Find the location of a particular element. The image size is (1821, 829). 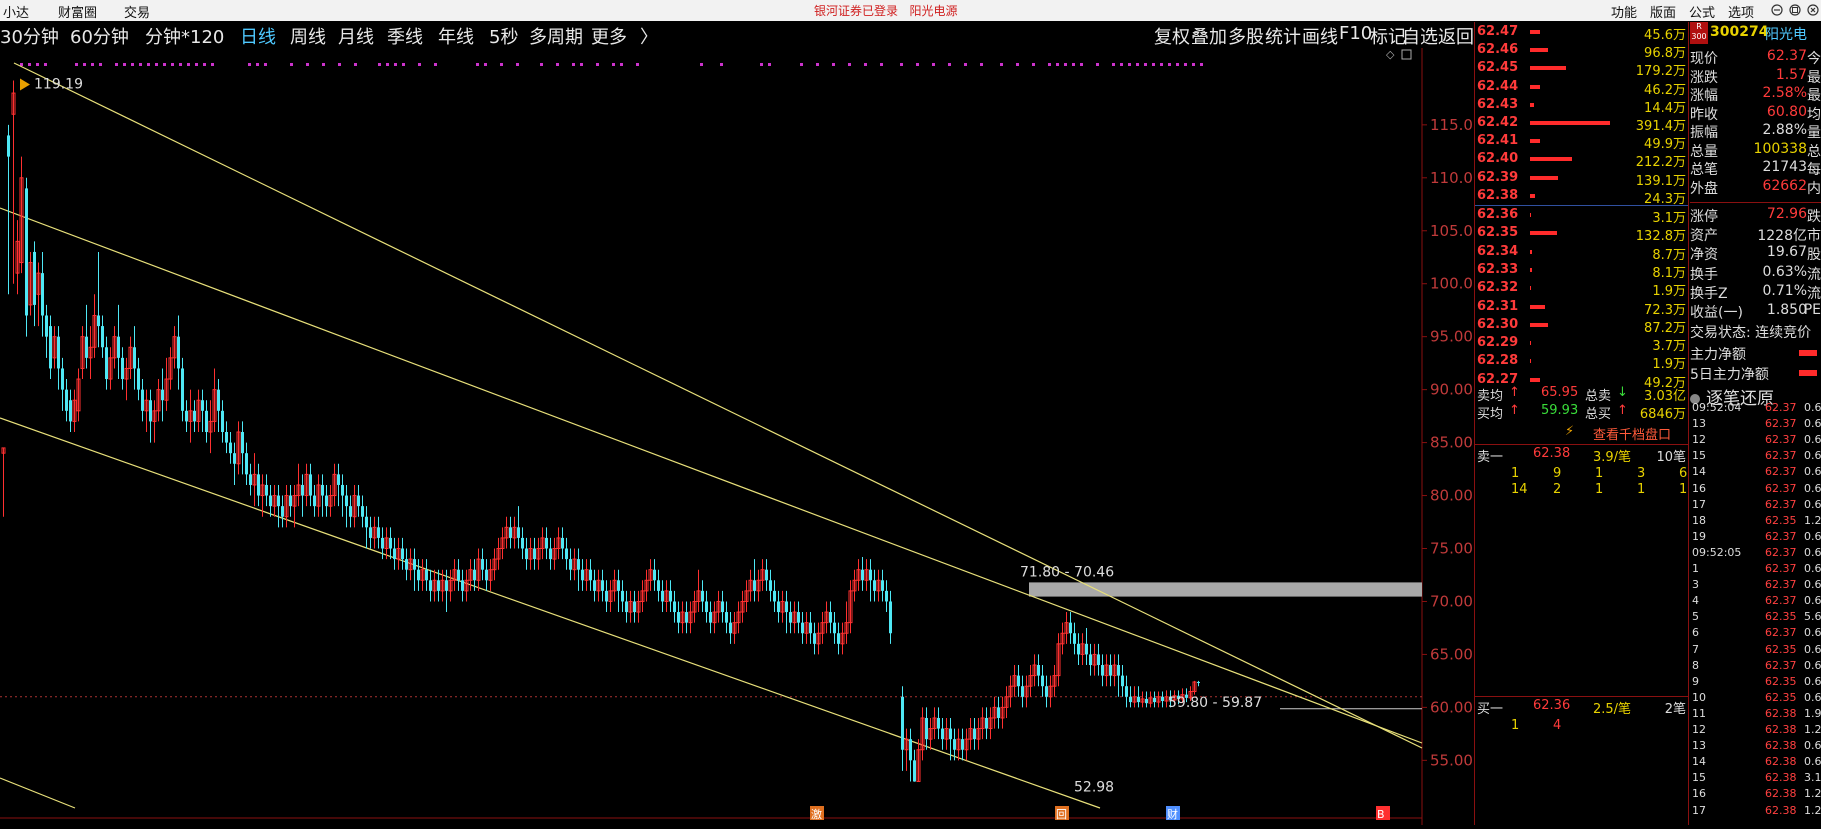

stock-name: 阳光电 is located at coordinates (1786, 35).